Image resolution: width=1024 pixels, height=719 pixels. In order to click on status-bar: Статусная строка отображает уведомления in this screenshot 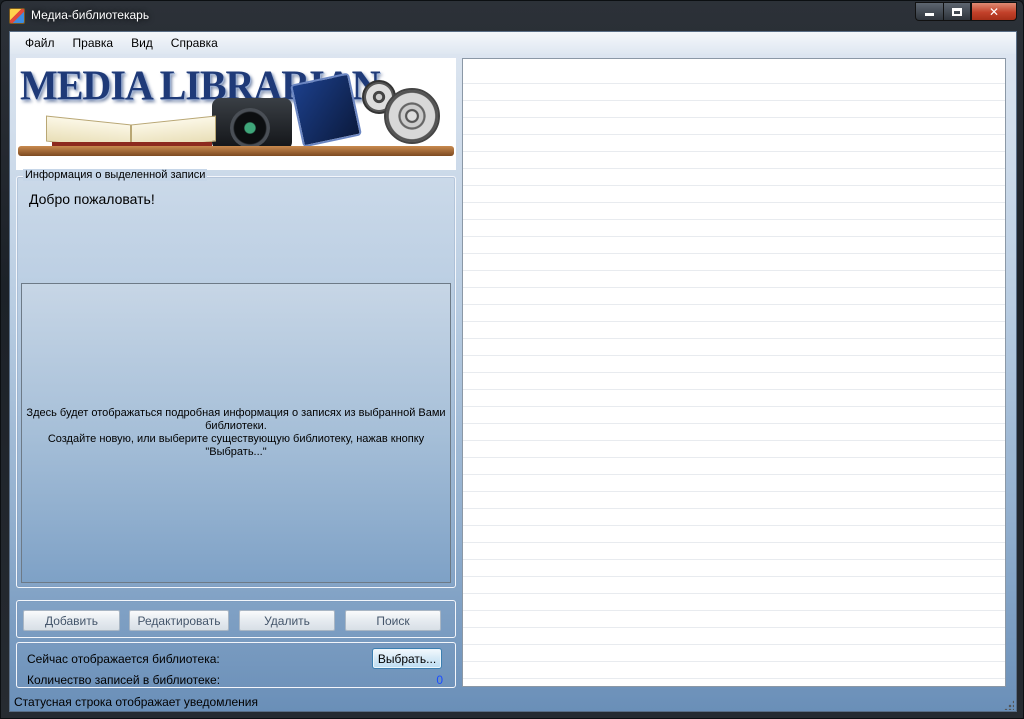, I will do `click(513, 702)`.